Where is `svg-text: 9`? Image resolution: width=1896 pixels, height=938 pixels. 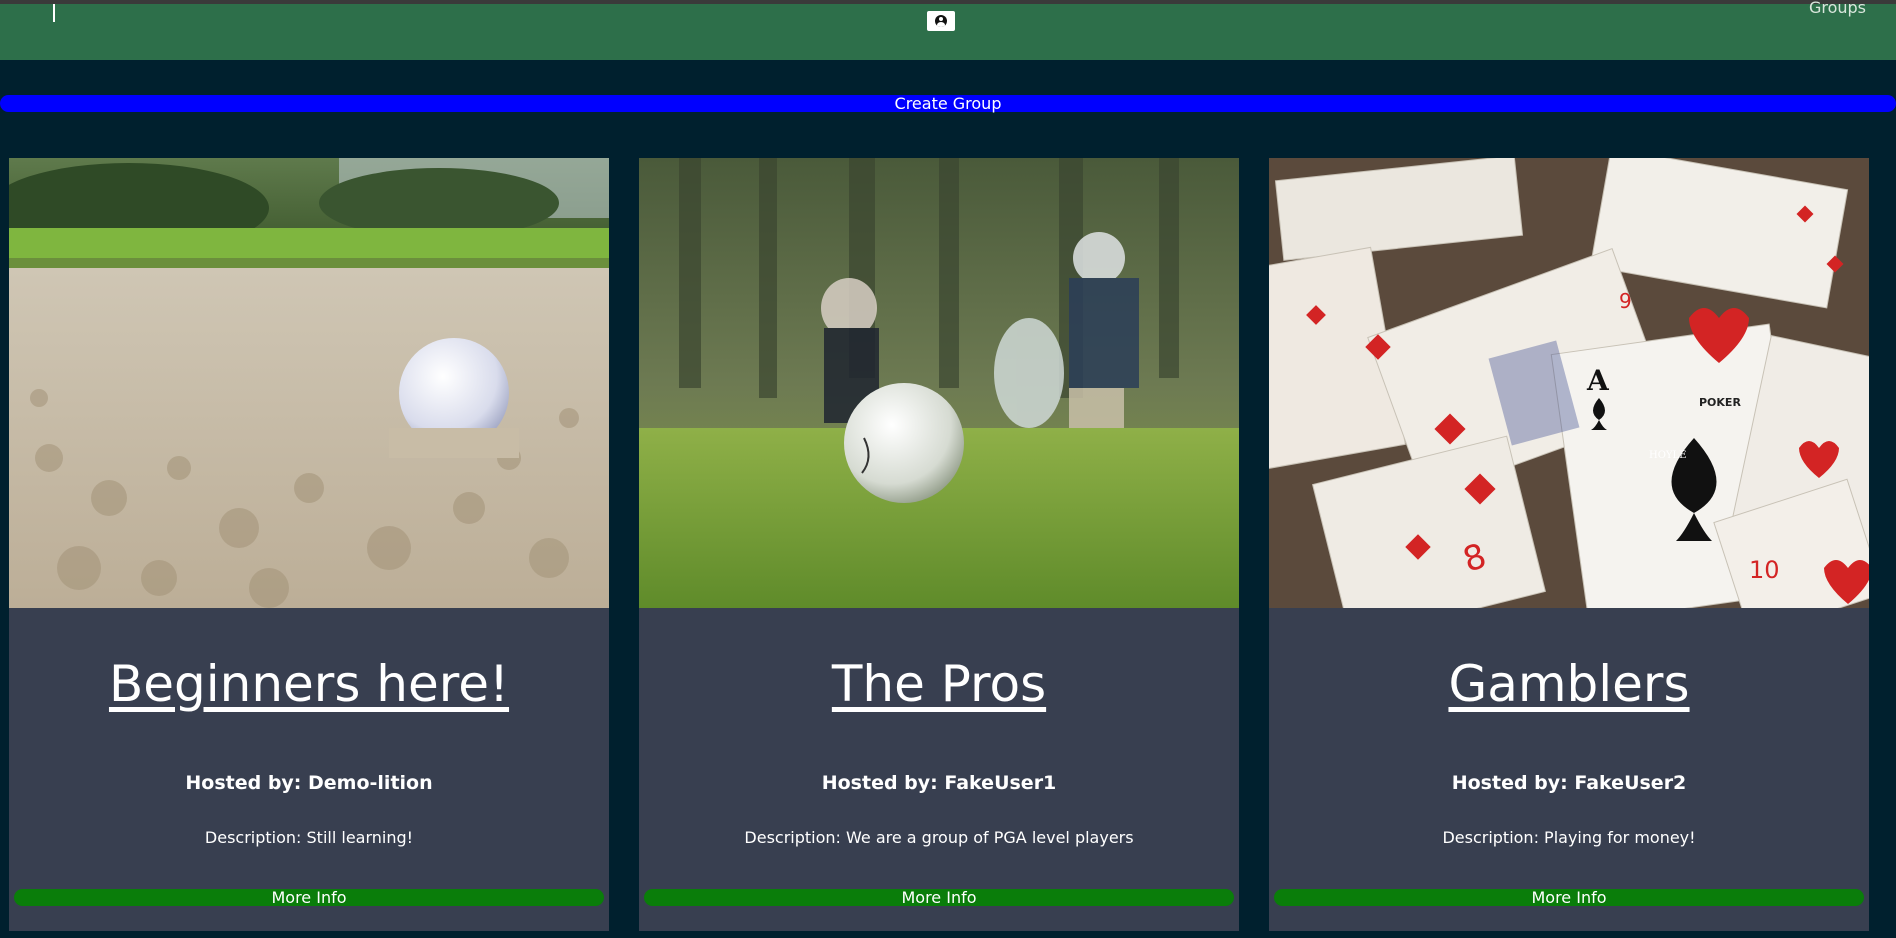 svg-text: 9 is located at coordinates (1625, 301).